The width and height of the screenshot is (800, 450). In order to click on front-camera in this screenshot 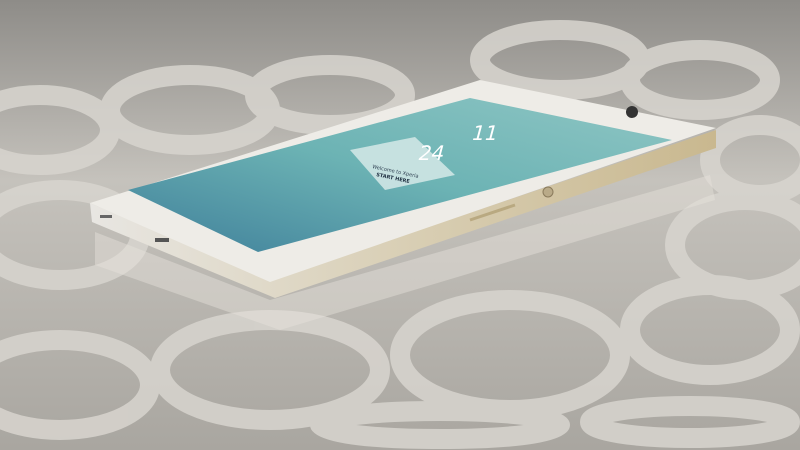, I will do `click(632, 112)`.